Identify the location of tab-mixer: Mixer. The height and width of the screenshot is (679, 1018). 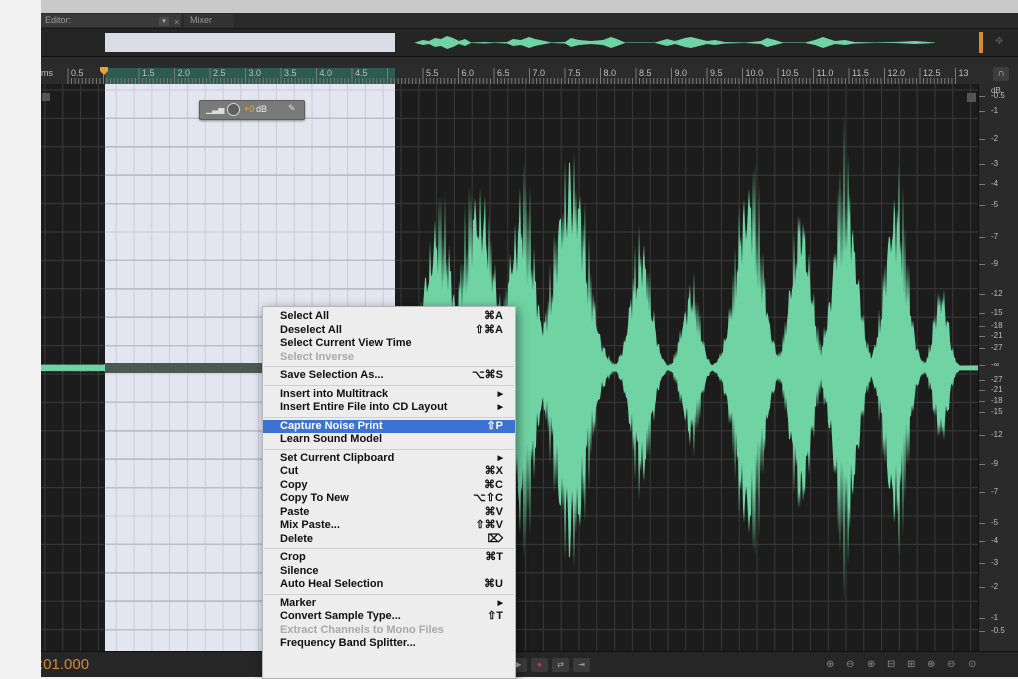
(209, 20).